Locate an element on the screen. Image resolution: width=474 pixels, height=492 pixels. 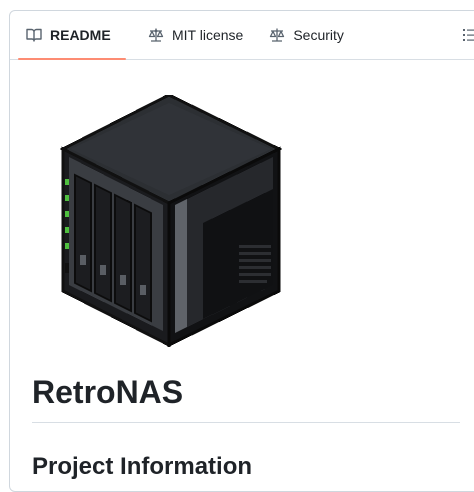
tab-readme: README is located at coordinates (72, 35).